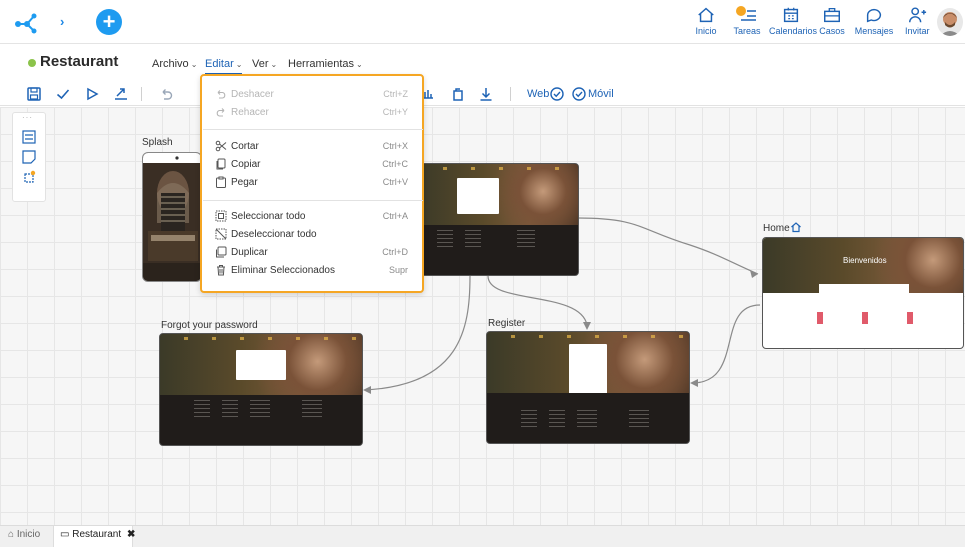 The height and width of the screenshot is (547, 965). I want to click on hero-title: Bienvenidos, so click(865, 260).